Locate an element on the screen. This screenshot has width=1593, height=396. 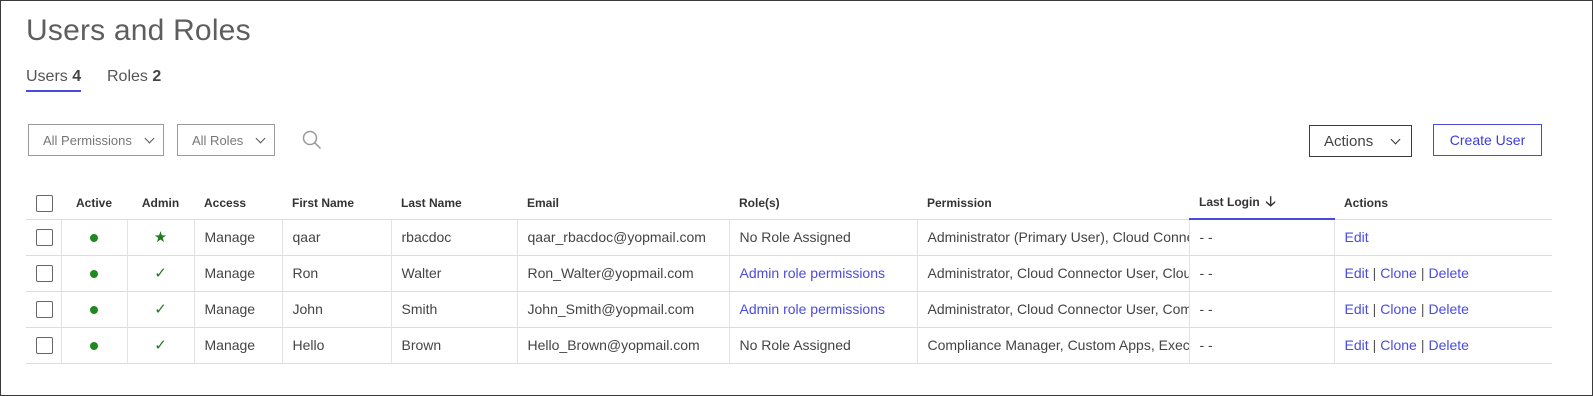
column-header-active: Active is located at coordinates (94, 202).